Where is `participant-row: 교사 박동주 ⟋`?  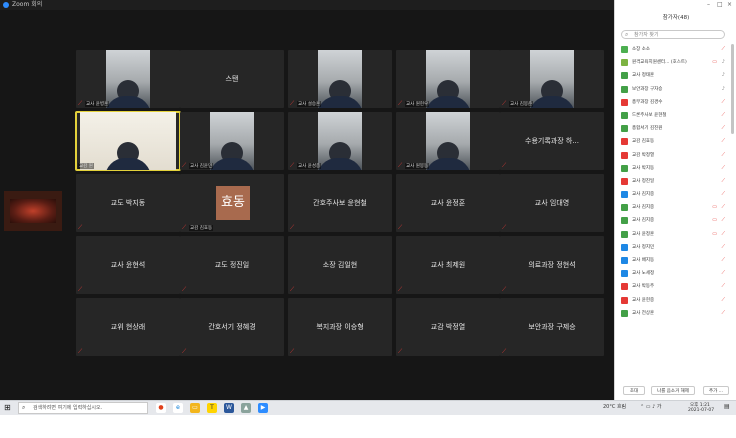 participant-row: 교사 박동주 ⟋ is located at coordinates (674, 287).